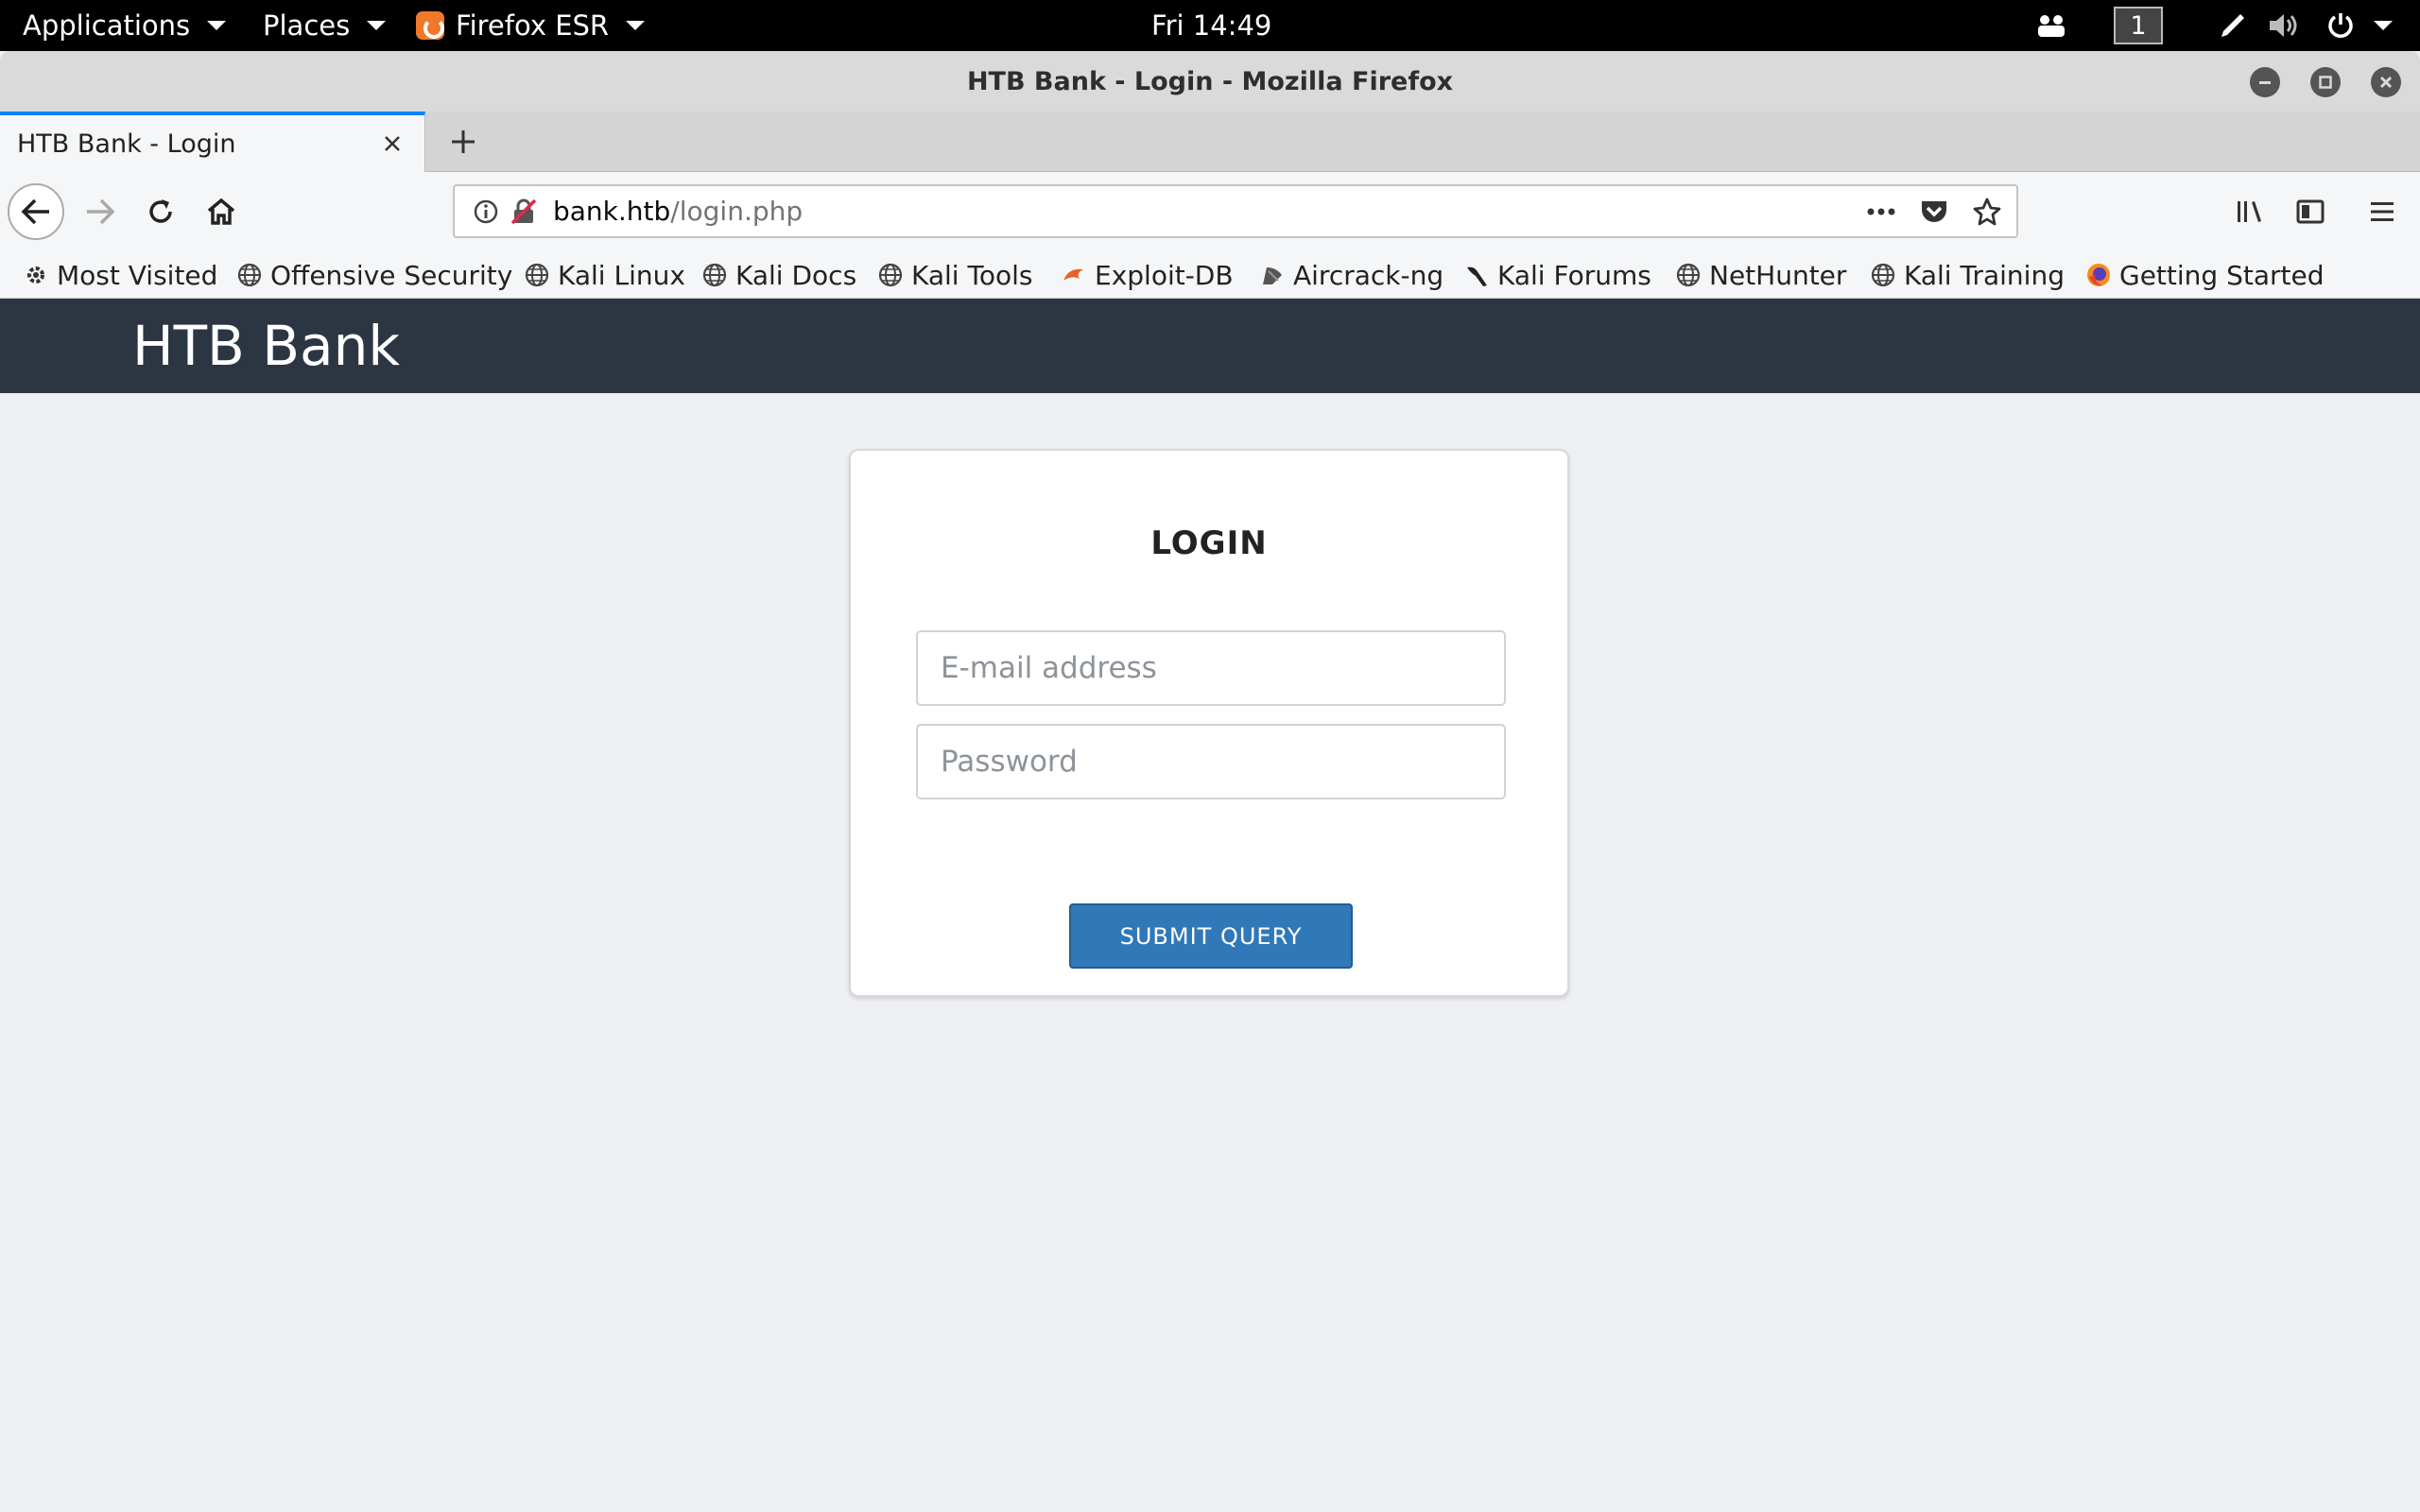 This screenshot has height=1512, width=2420. I want to click on reload-button, so click(161, 211).